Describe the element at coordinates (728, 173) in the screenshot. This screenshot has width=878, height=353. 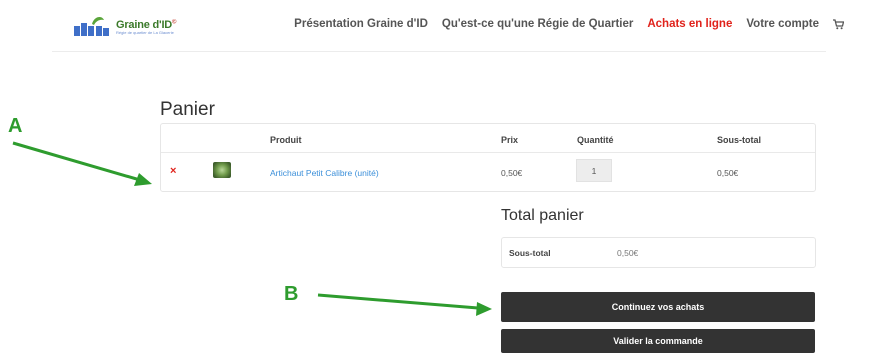
I see `product-subtotal: 0,50€` at that location.